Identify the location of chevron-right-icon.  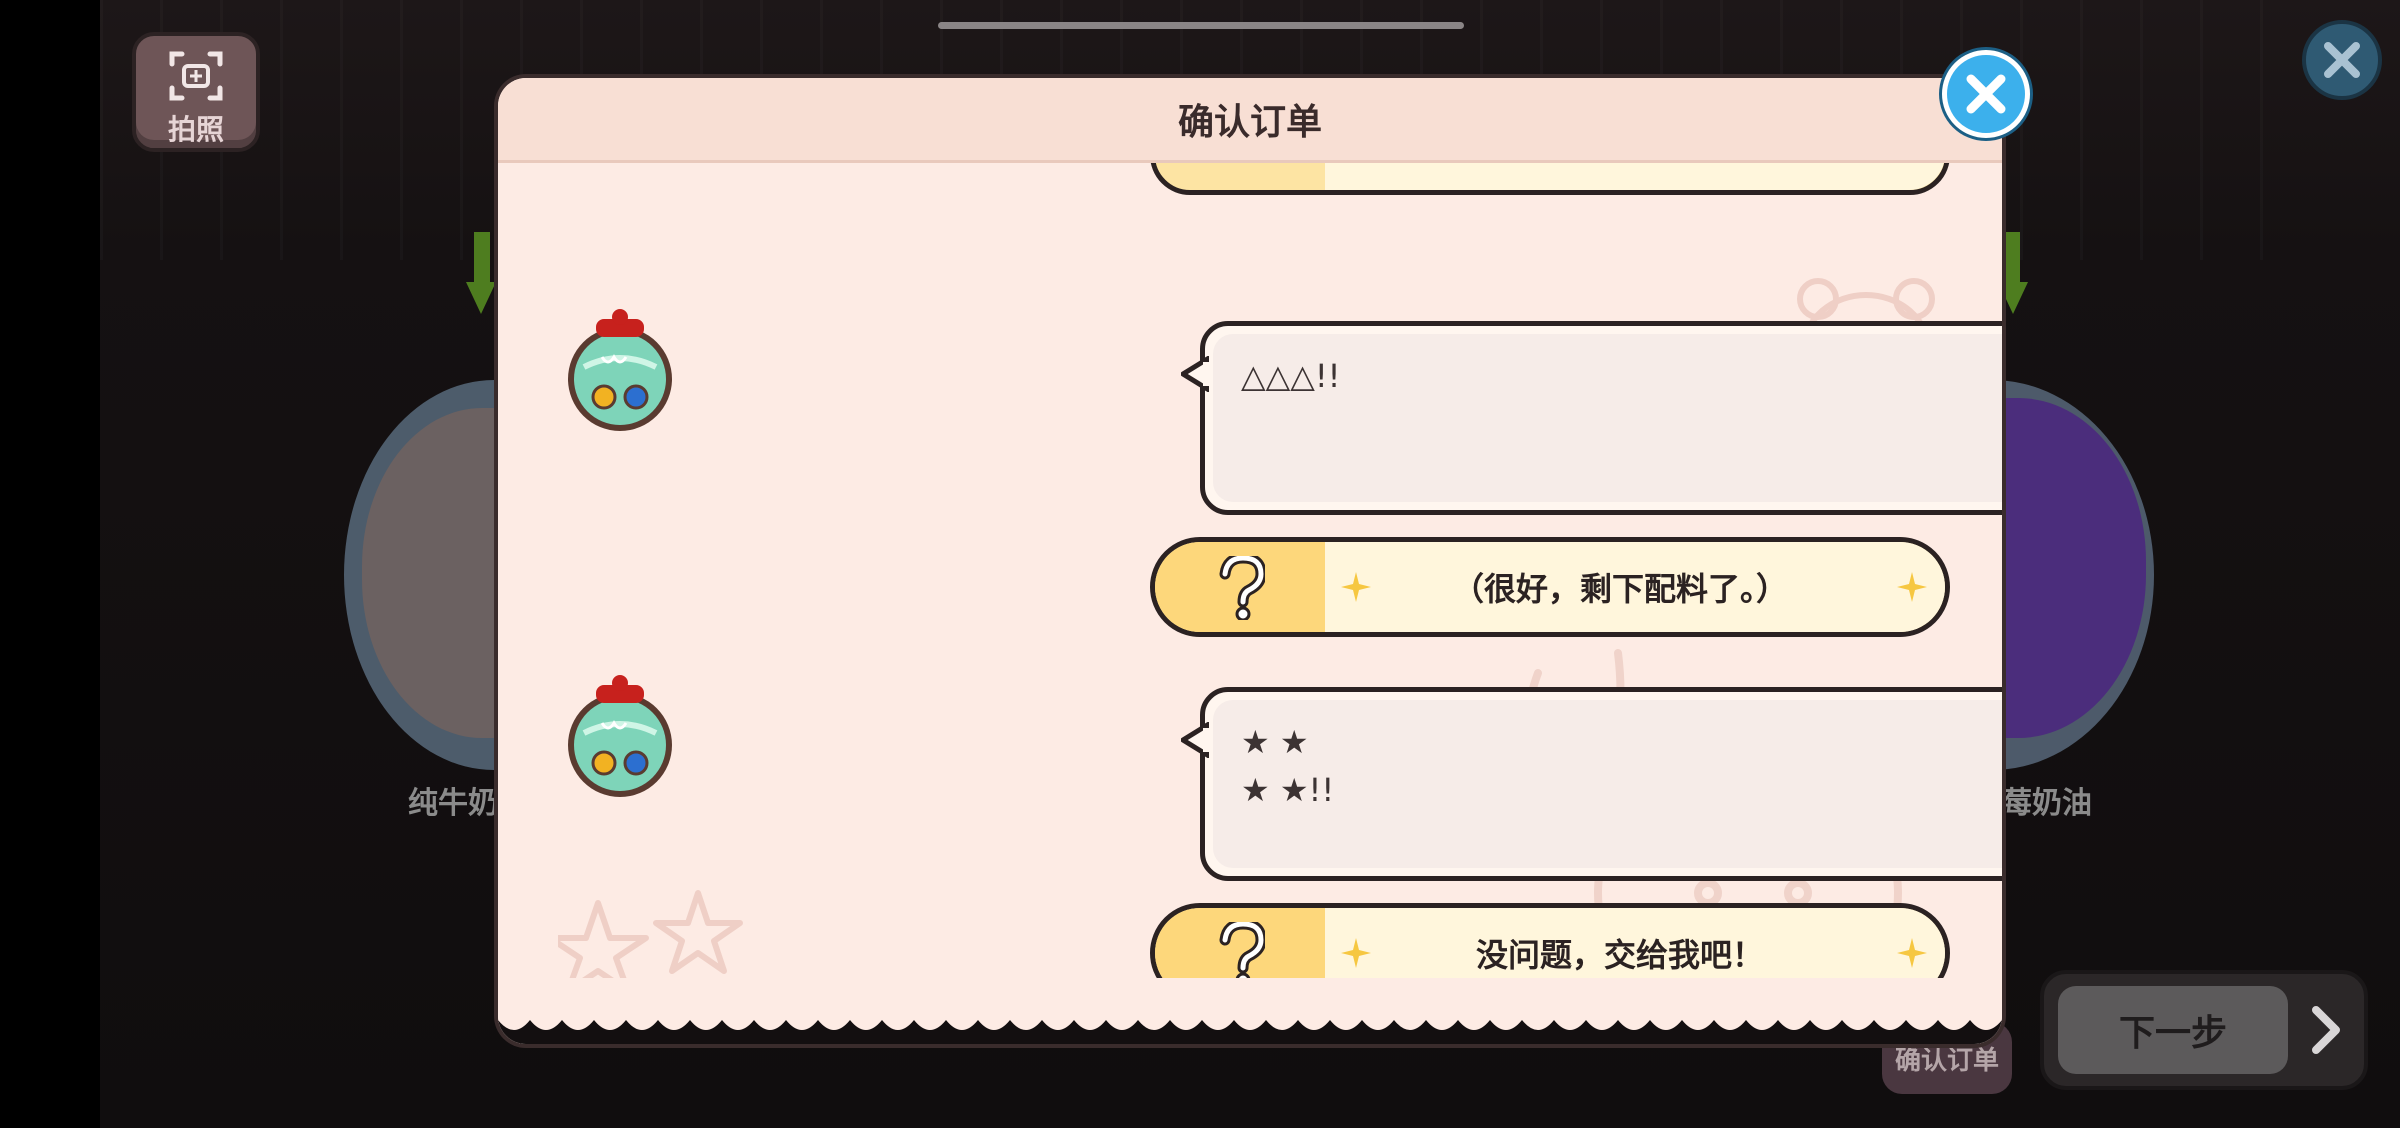
(2326, 1030).